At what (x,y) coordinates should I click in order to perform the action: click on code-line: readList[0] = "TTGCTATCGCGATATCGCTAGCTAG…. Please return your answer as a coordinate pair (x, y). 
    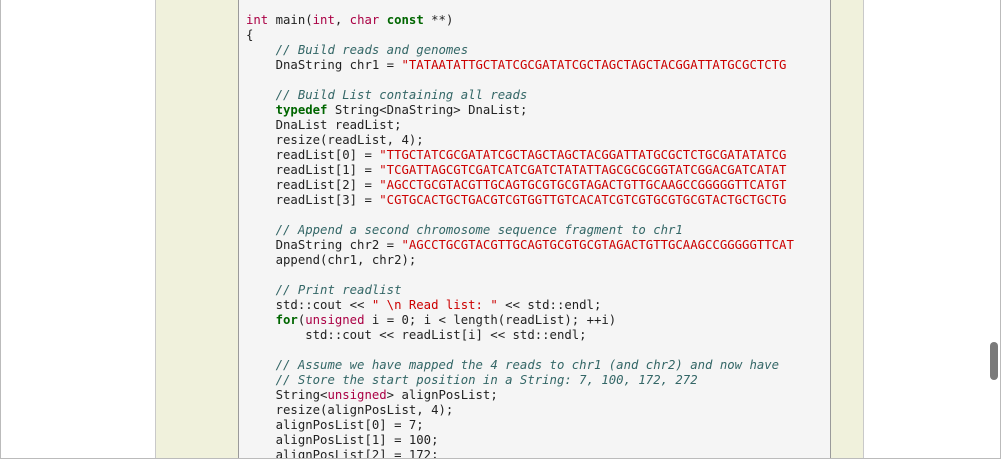
    Looking at the image, I should click on (520, 155).